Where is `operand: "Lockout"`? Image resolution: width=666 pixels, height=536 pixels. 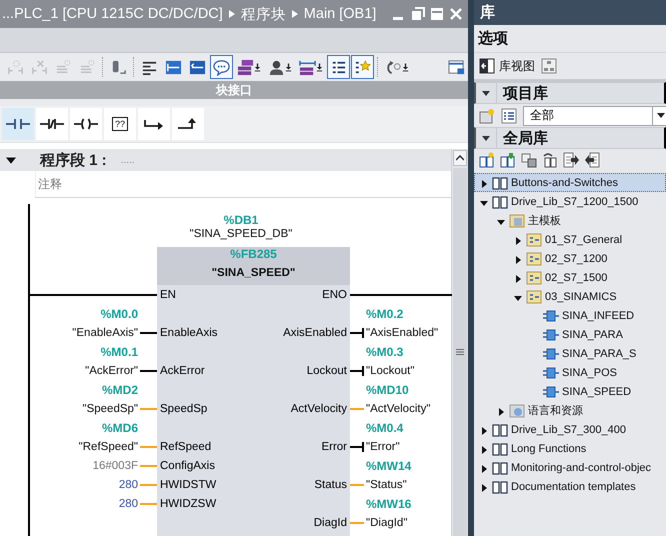
operand: "Lockout" is located at coordinates (389, 370).